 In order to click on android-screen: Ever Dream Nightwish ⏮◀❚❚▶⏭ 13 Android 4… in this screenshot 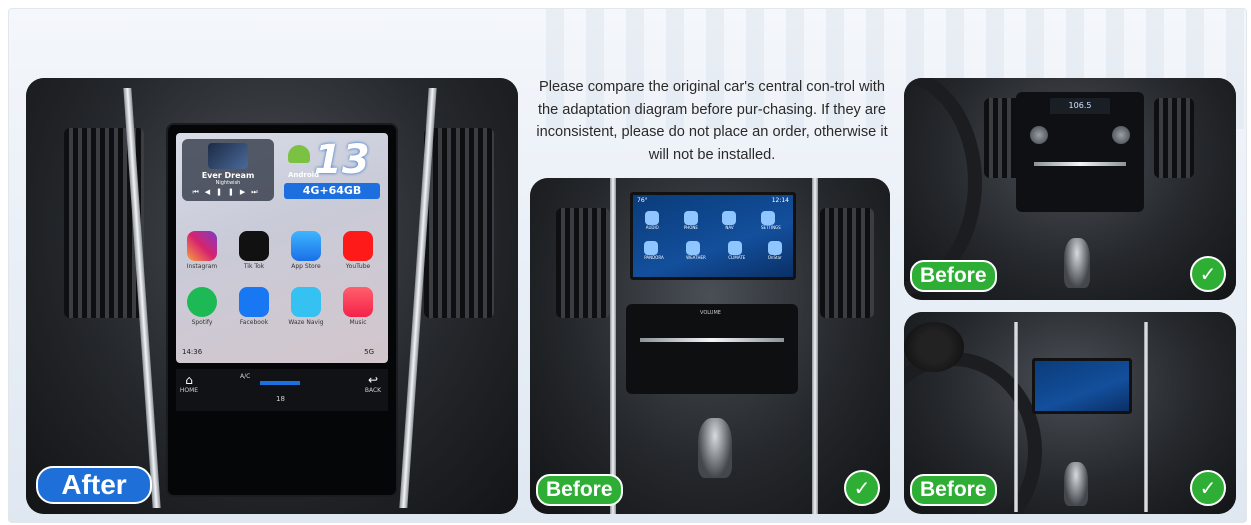, I will do `click(282, 248)`.